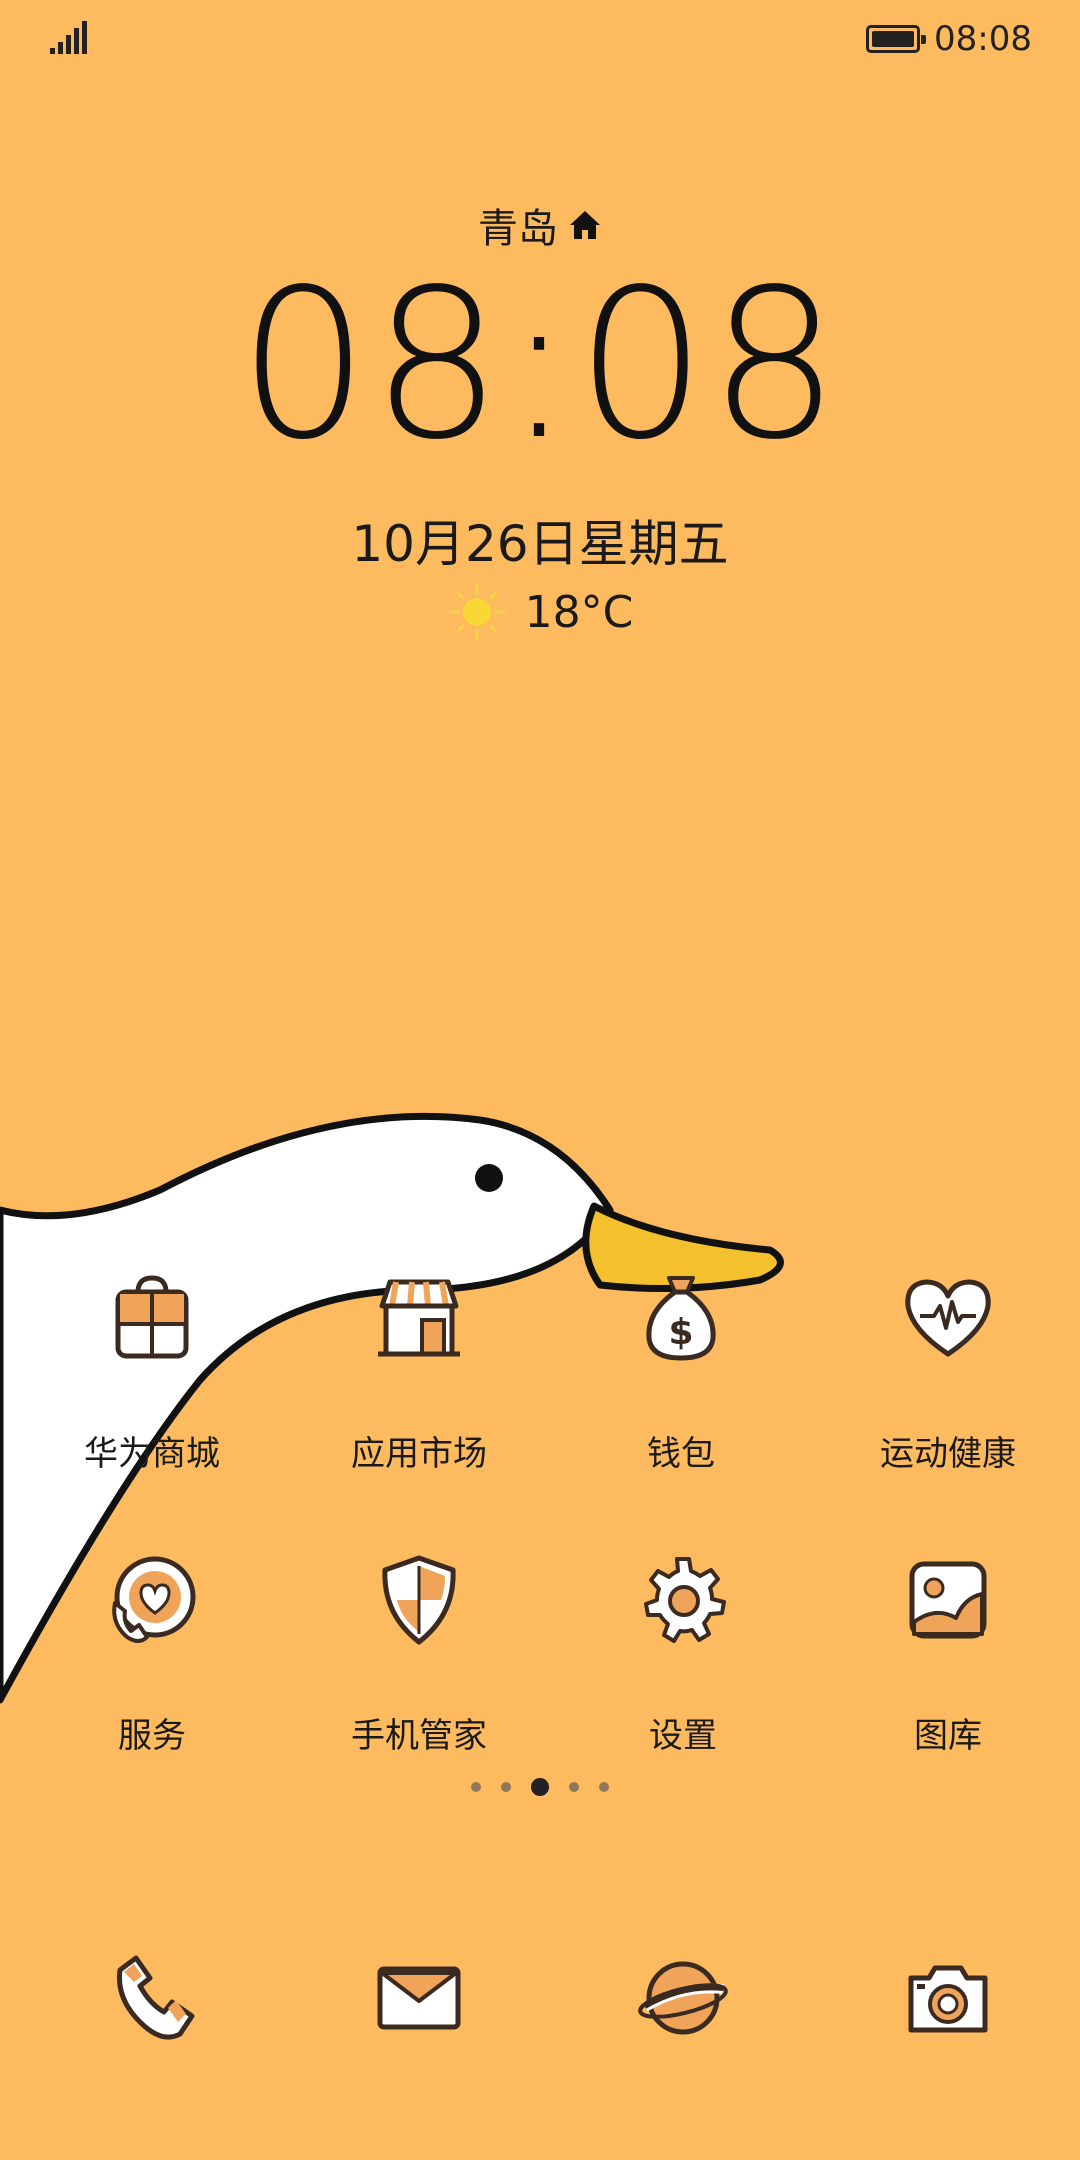  What do you see at coordinates (948, 1454) in the screenshot?
I see `app-label: 运动健康` at bounding box center [948, 1454].